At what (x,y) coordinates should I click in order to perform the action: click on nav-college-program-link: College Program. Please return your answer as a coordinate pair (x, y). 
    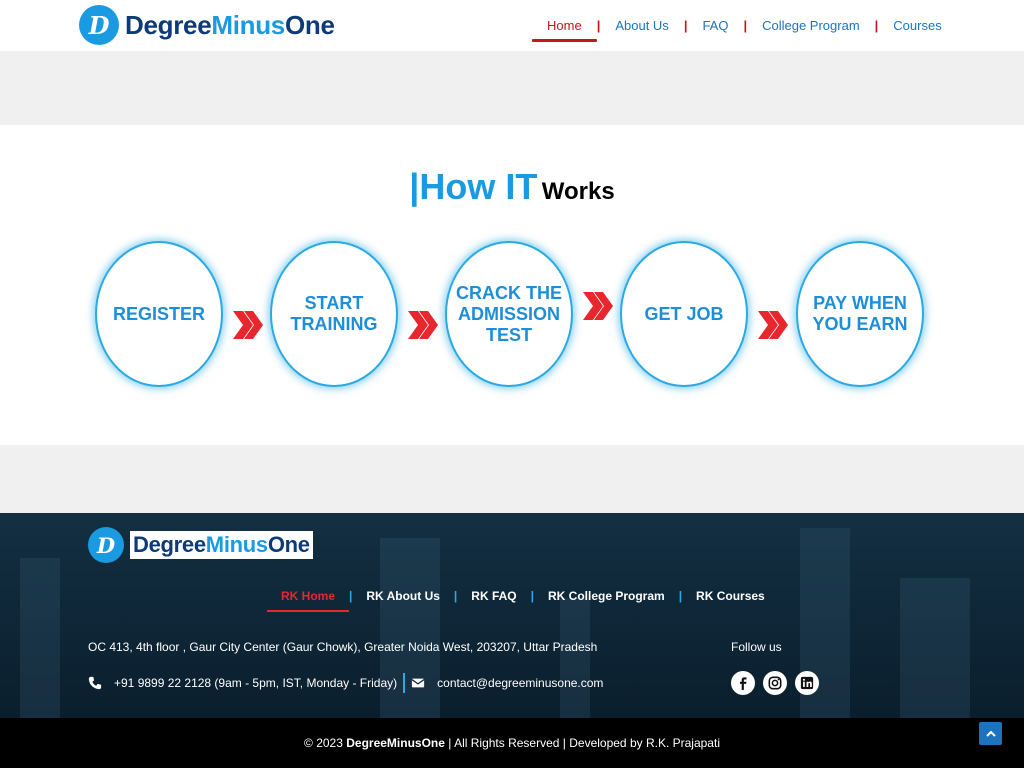
    Looking at the image, I should click on (811, 25).